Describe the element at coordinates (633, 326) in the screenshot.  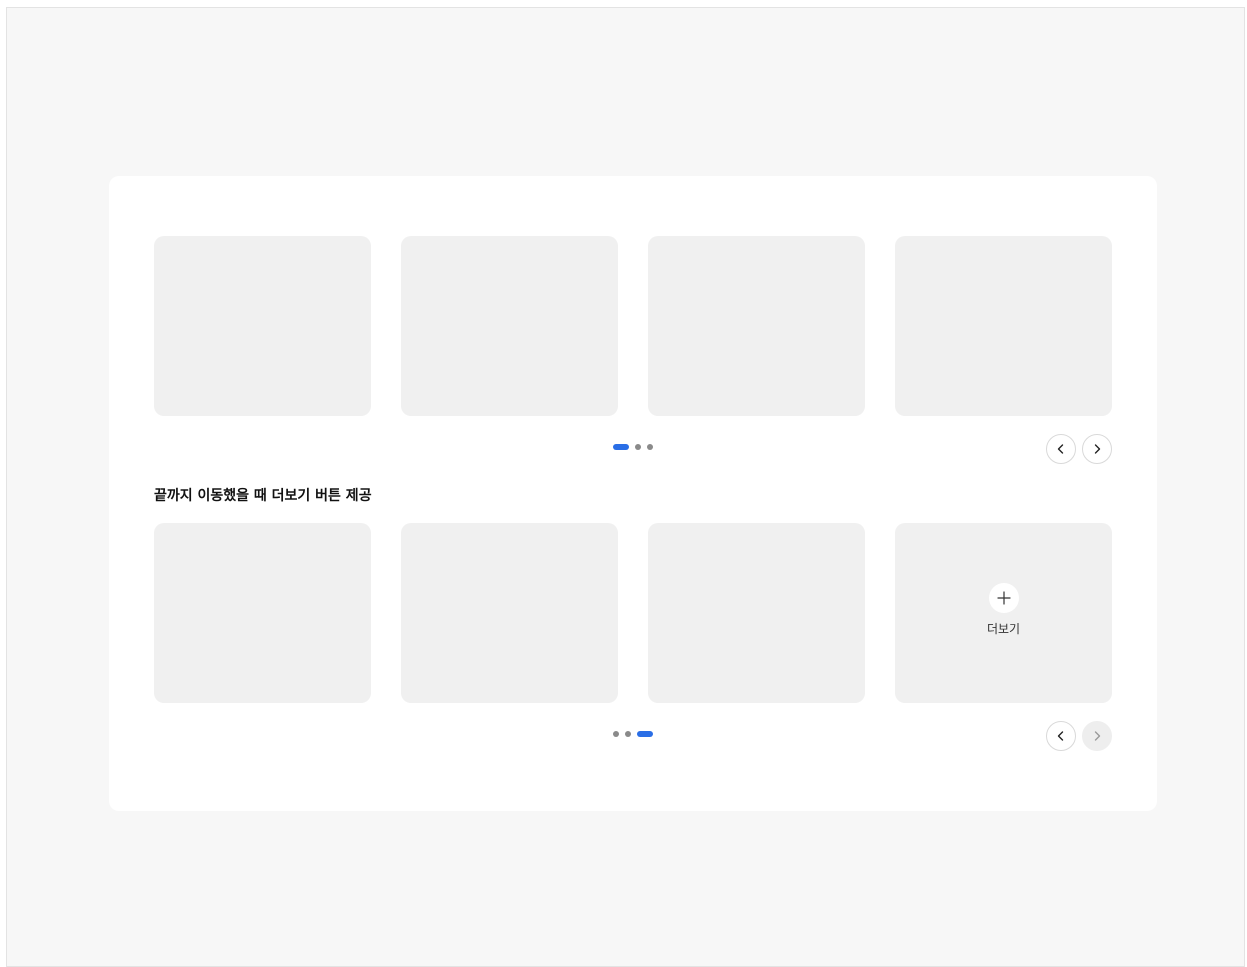
I see `carousel-top-track` at that location.